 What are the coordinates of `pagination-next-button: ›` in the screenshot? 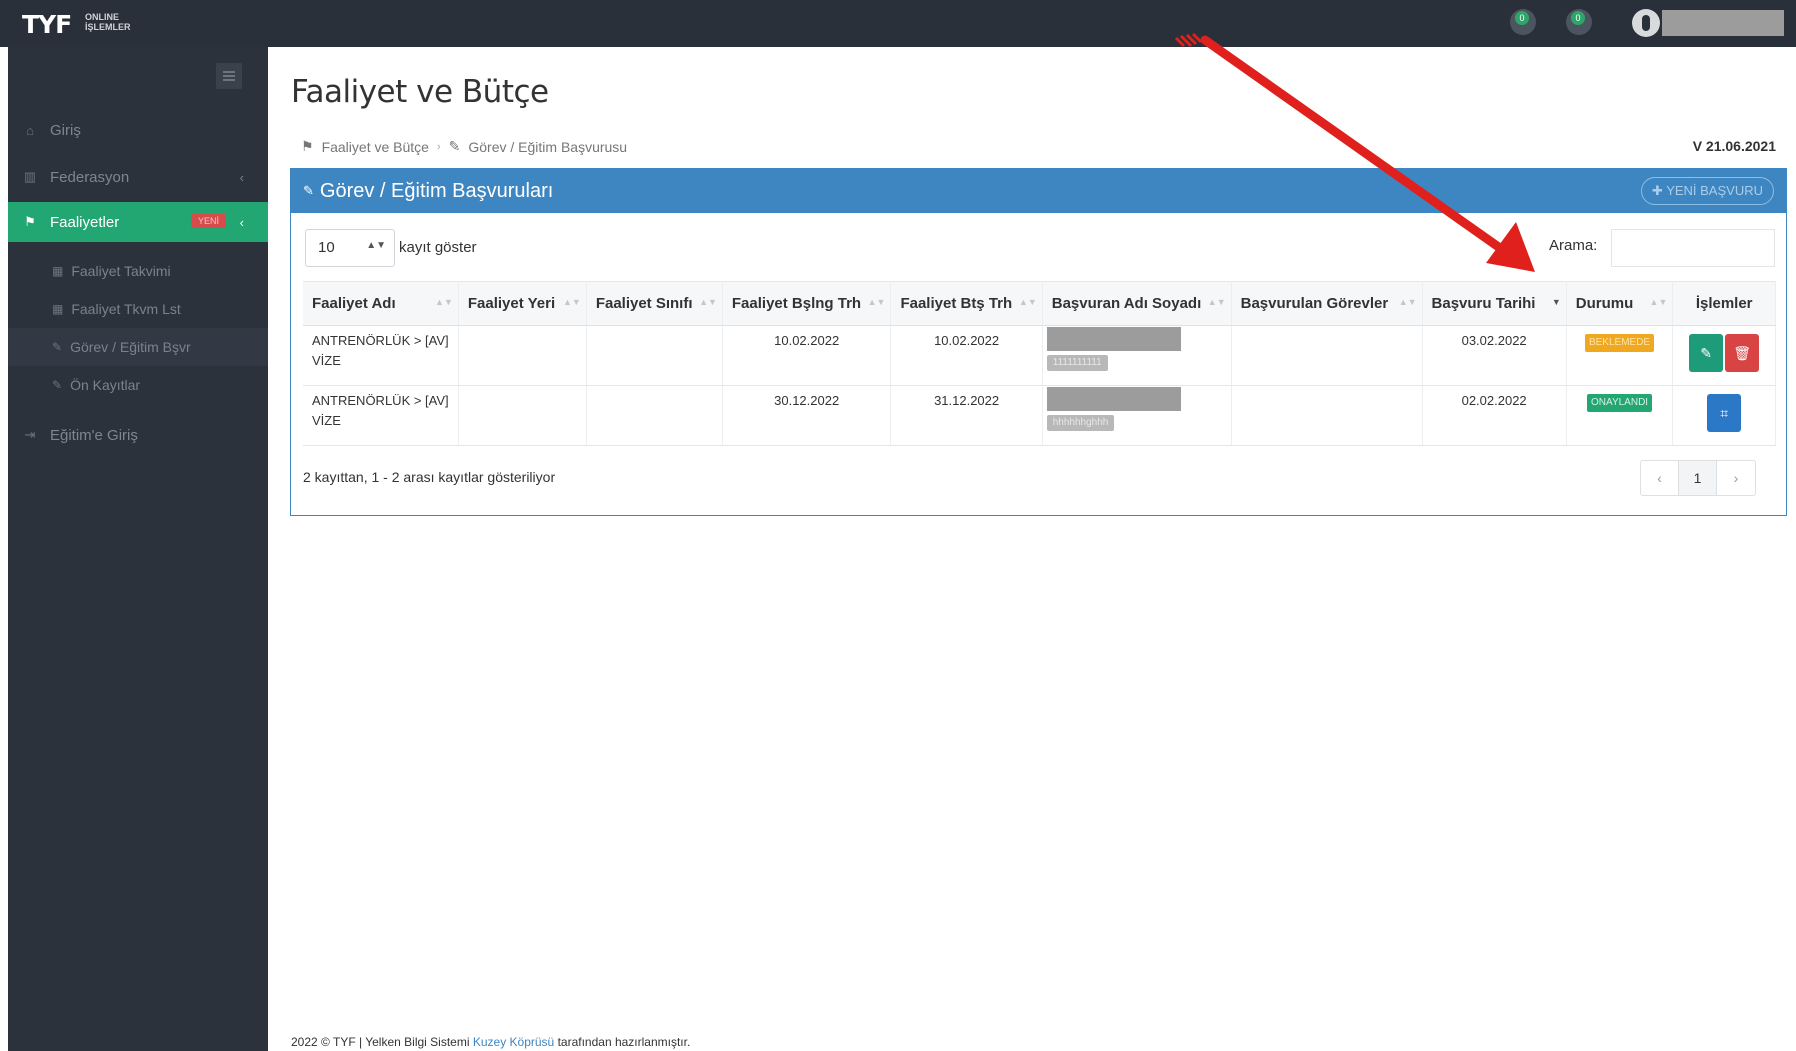 It's located at (1736, 478).